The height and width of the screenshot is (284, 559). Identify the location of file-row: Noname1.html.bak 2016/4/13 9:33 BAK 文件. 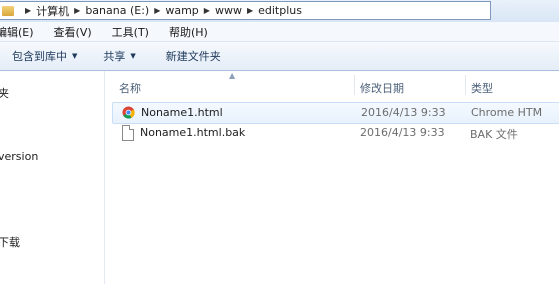
(335, 133).